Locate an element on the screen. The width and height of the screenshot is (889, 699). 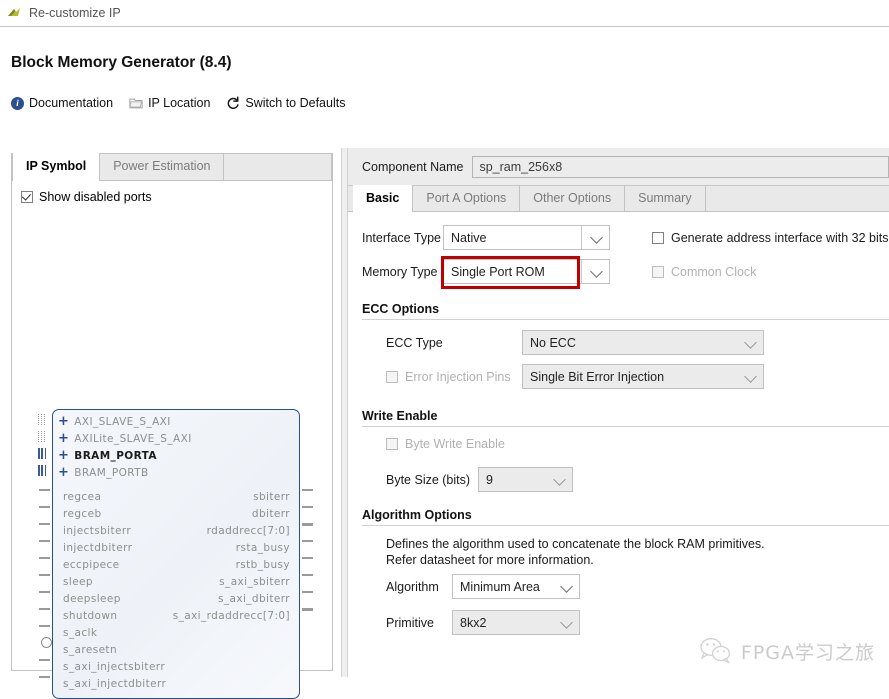
interface-type-select: Native is located at coordinates (526, 237).